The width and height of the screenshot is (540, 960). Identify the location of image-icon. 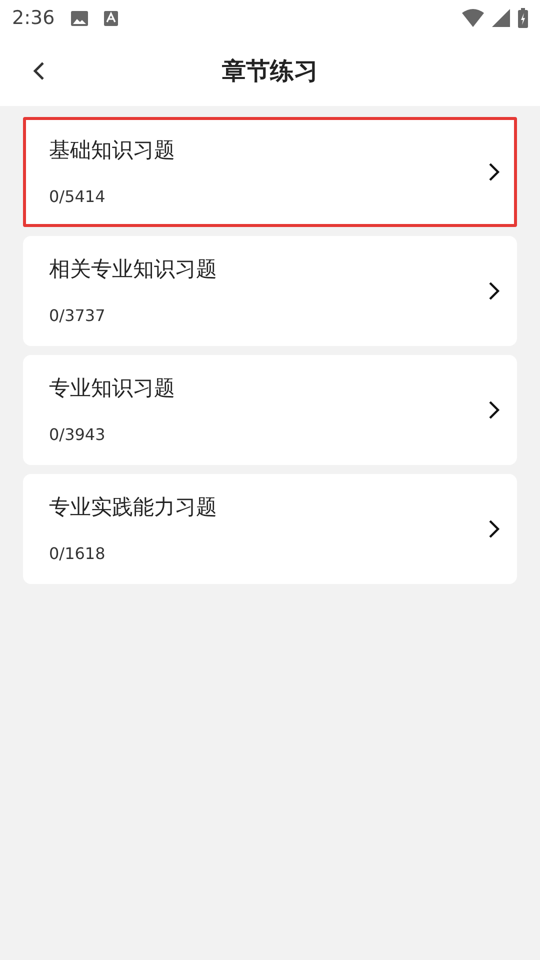
(79, 18).